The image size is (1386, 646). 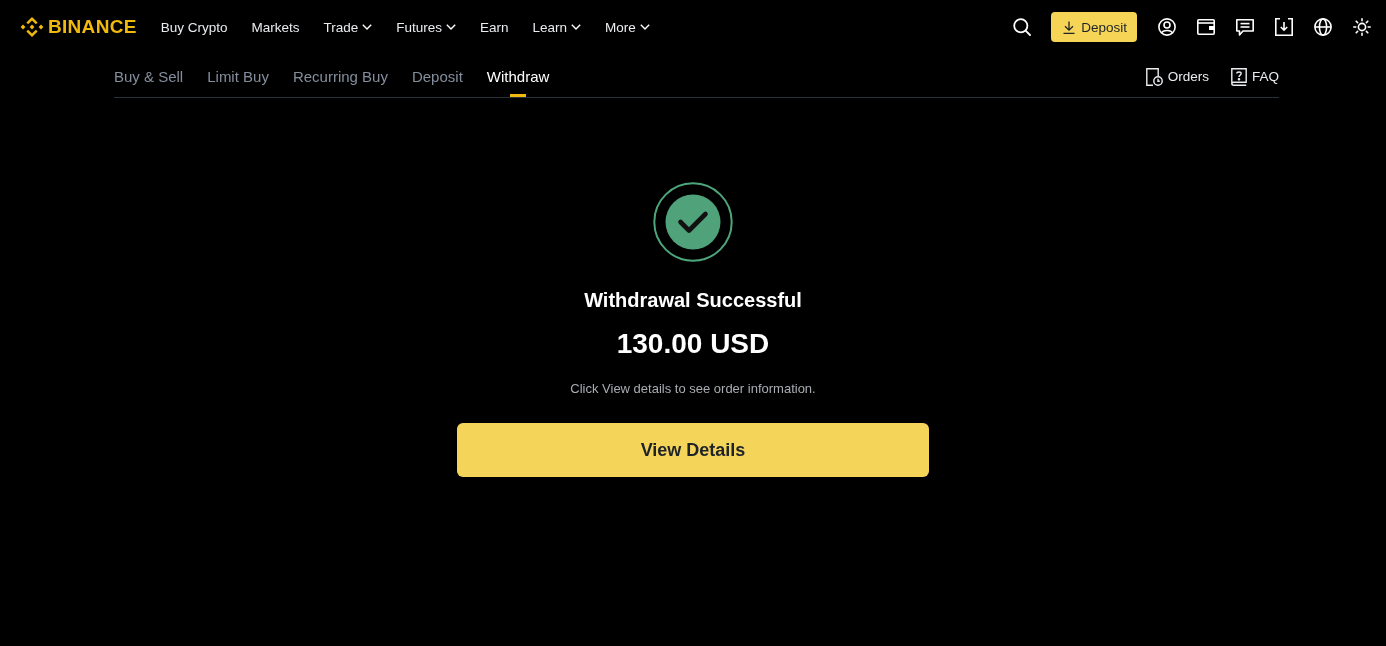 What do you see at coordinates (1362, 27) in the screenshot?
I see `sun-icon` at bounding box center [1362, 27].